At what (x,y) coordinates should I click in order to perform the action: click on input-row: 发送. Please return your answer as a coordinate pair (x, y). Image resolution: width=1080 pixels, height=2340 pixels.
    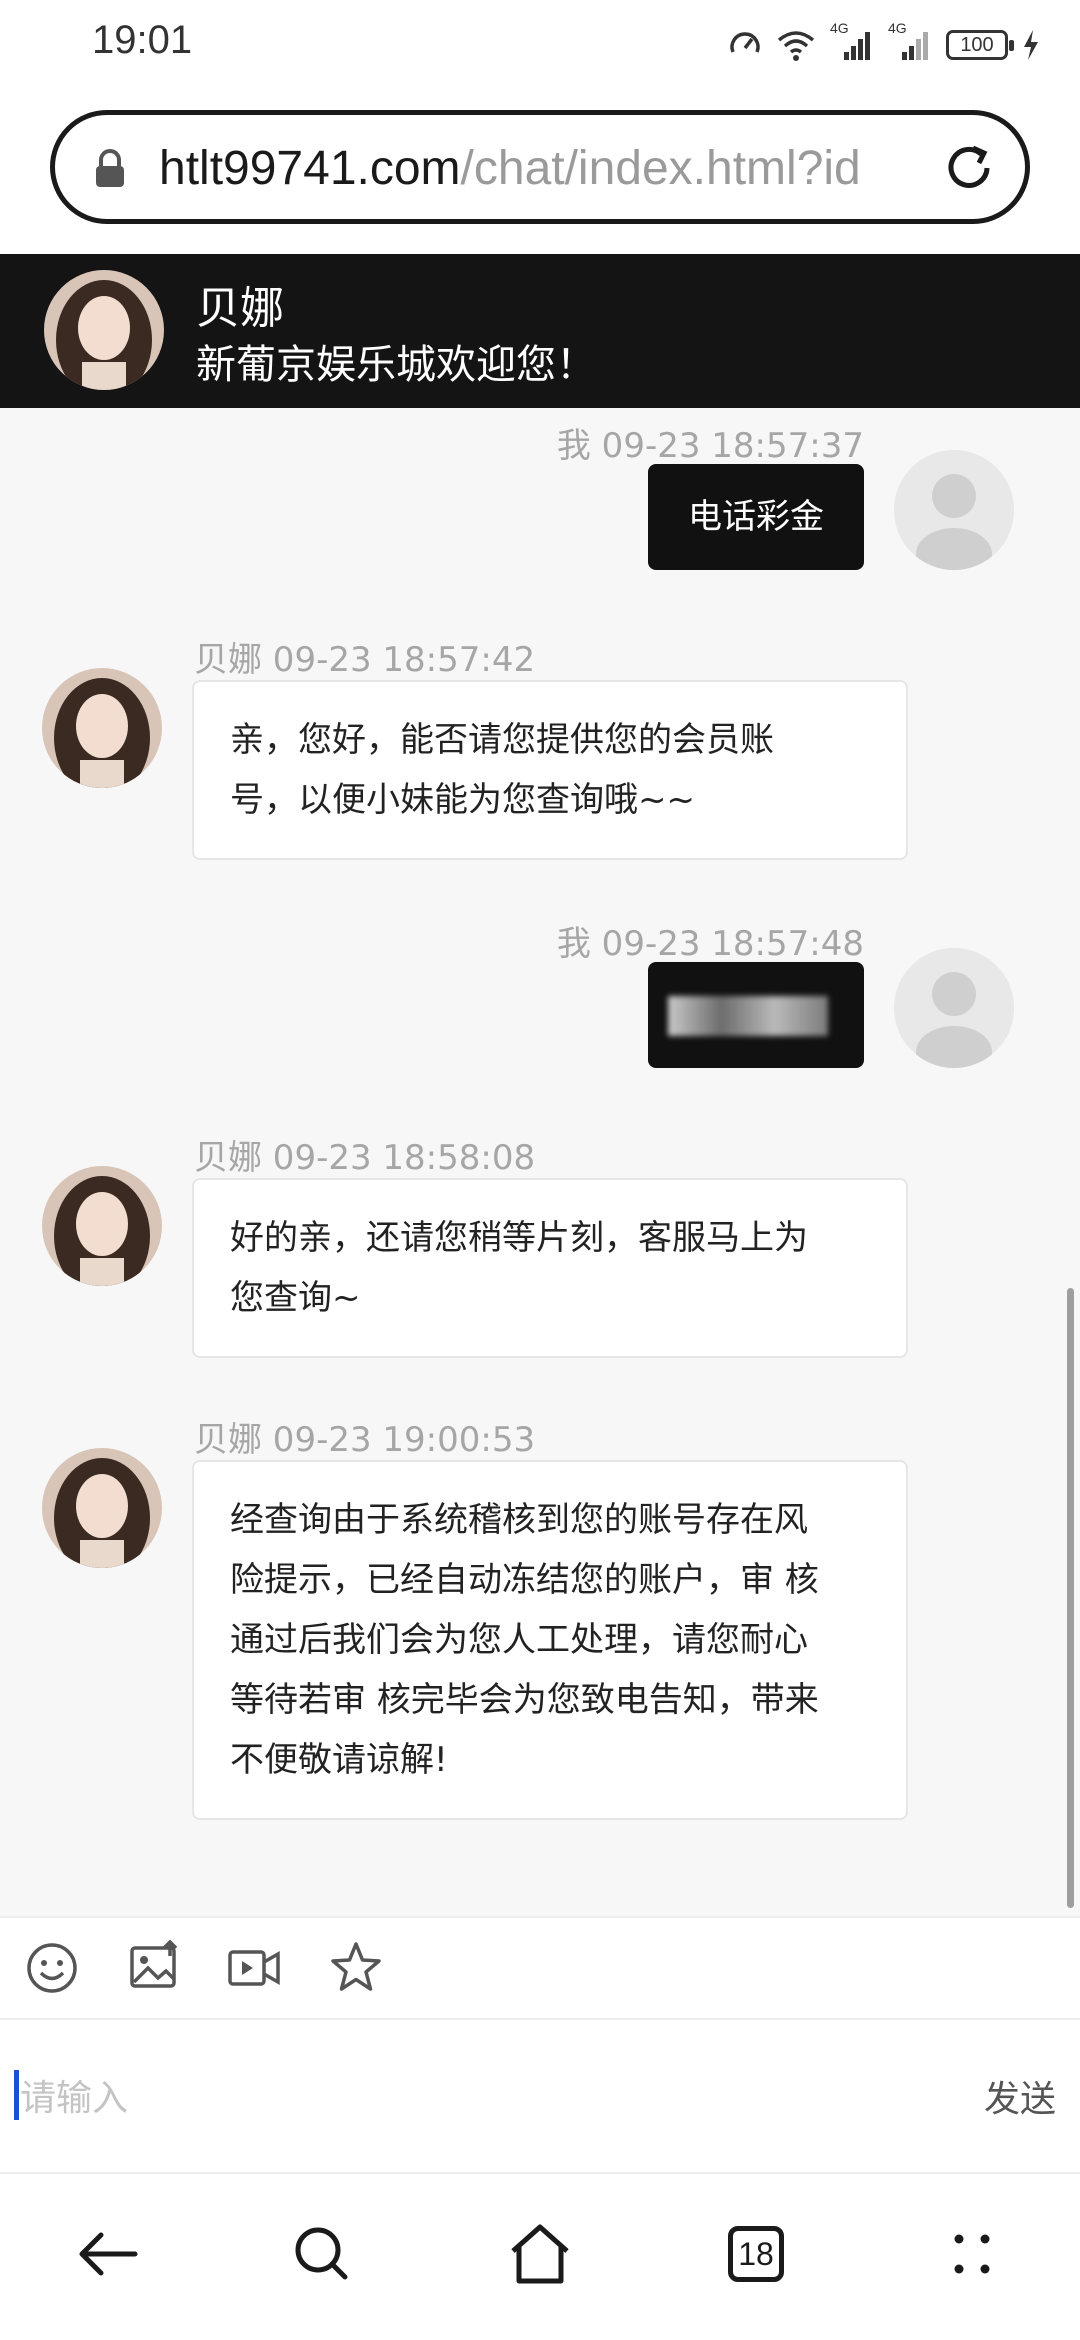
    Looking at the image, I should click on (540, 2097).